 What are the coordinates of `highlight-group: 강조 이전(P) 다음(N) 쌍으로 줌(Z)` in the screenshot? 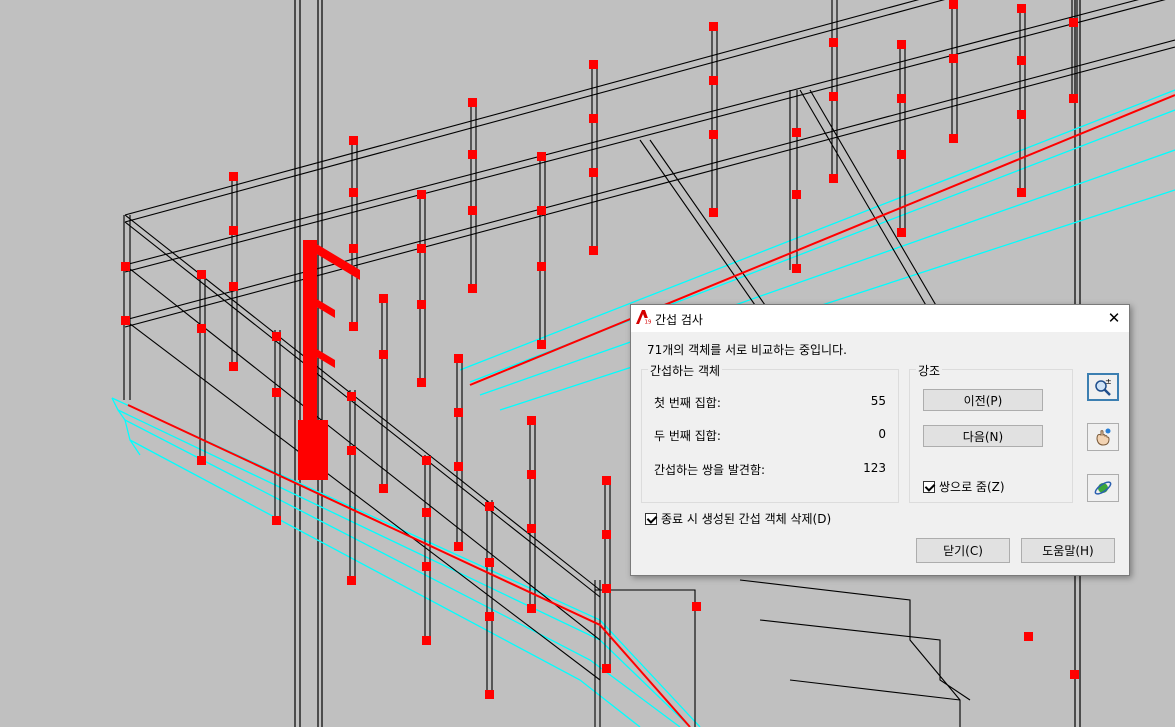 It's located at (991, 432).